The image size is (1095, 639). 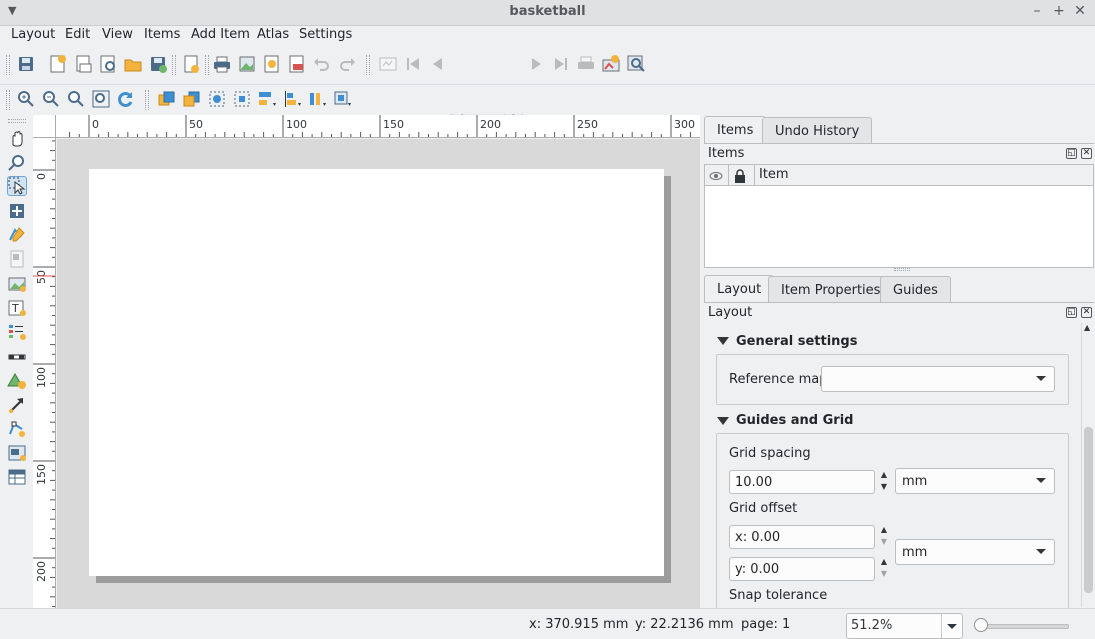 What do you see at coordinates (26, 64) in the screenshot?
I see `save-icon` at bounding box center [26, 64].